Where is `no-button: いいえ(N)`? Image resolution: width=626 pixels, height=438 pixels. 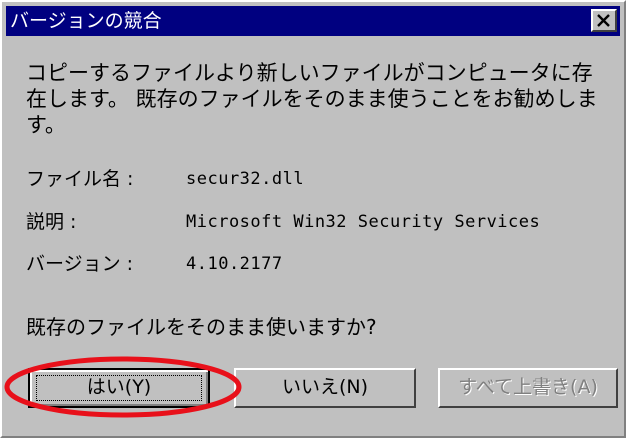 no-button: いいえ(N) is located at coordinates (325, 388).